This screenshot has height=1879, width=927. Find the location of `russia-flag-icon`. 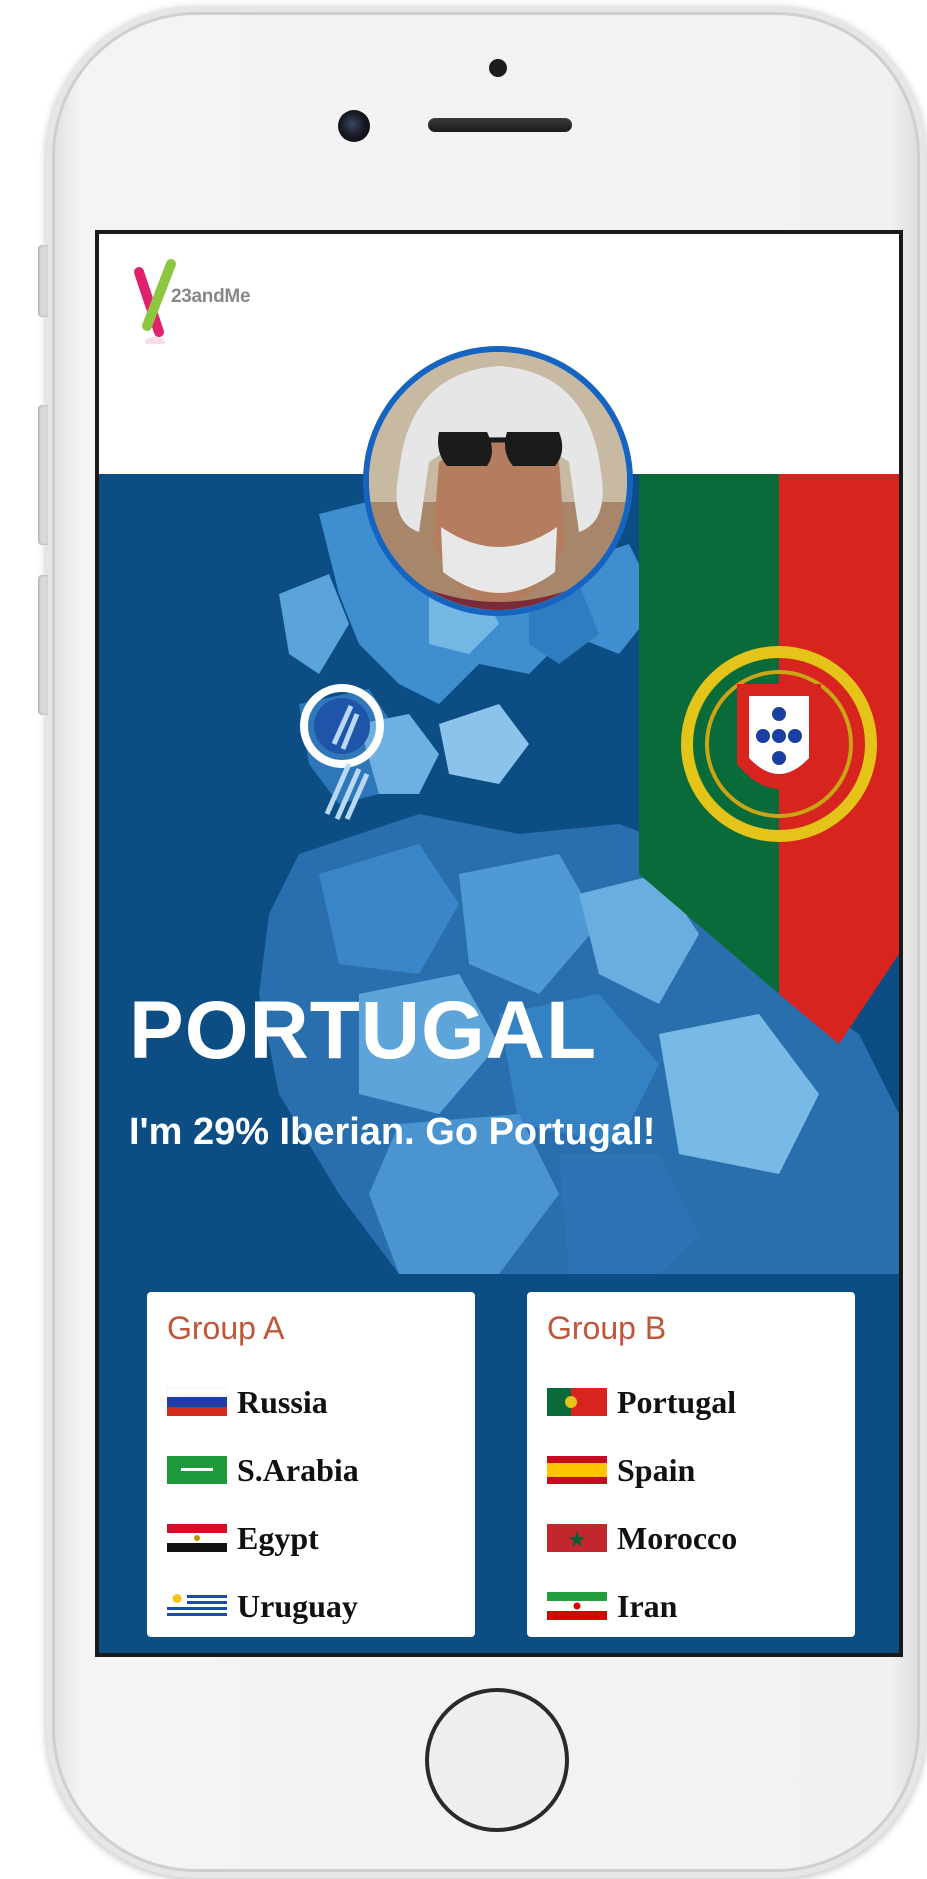

russia-flag-icon is located at coordinates (197, 1402).